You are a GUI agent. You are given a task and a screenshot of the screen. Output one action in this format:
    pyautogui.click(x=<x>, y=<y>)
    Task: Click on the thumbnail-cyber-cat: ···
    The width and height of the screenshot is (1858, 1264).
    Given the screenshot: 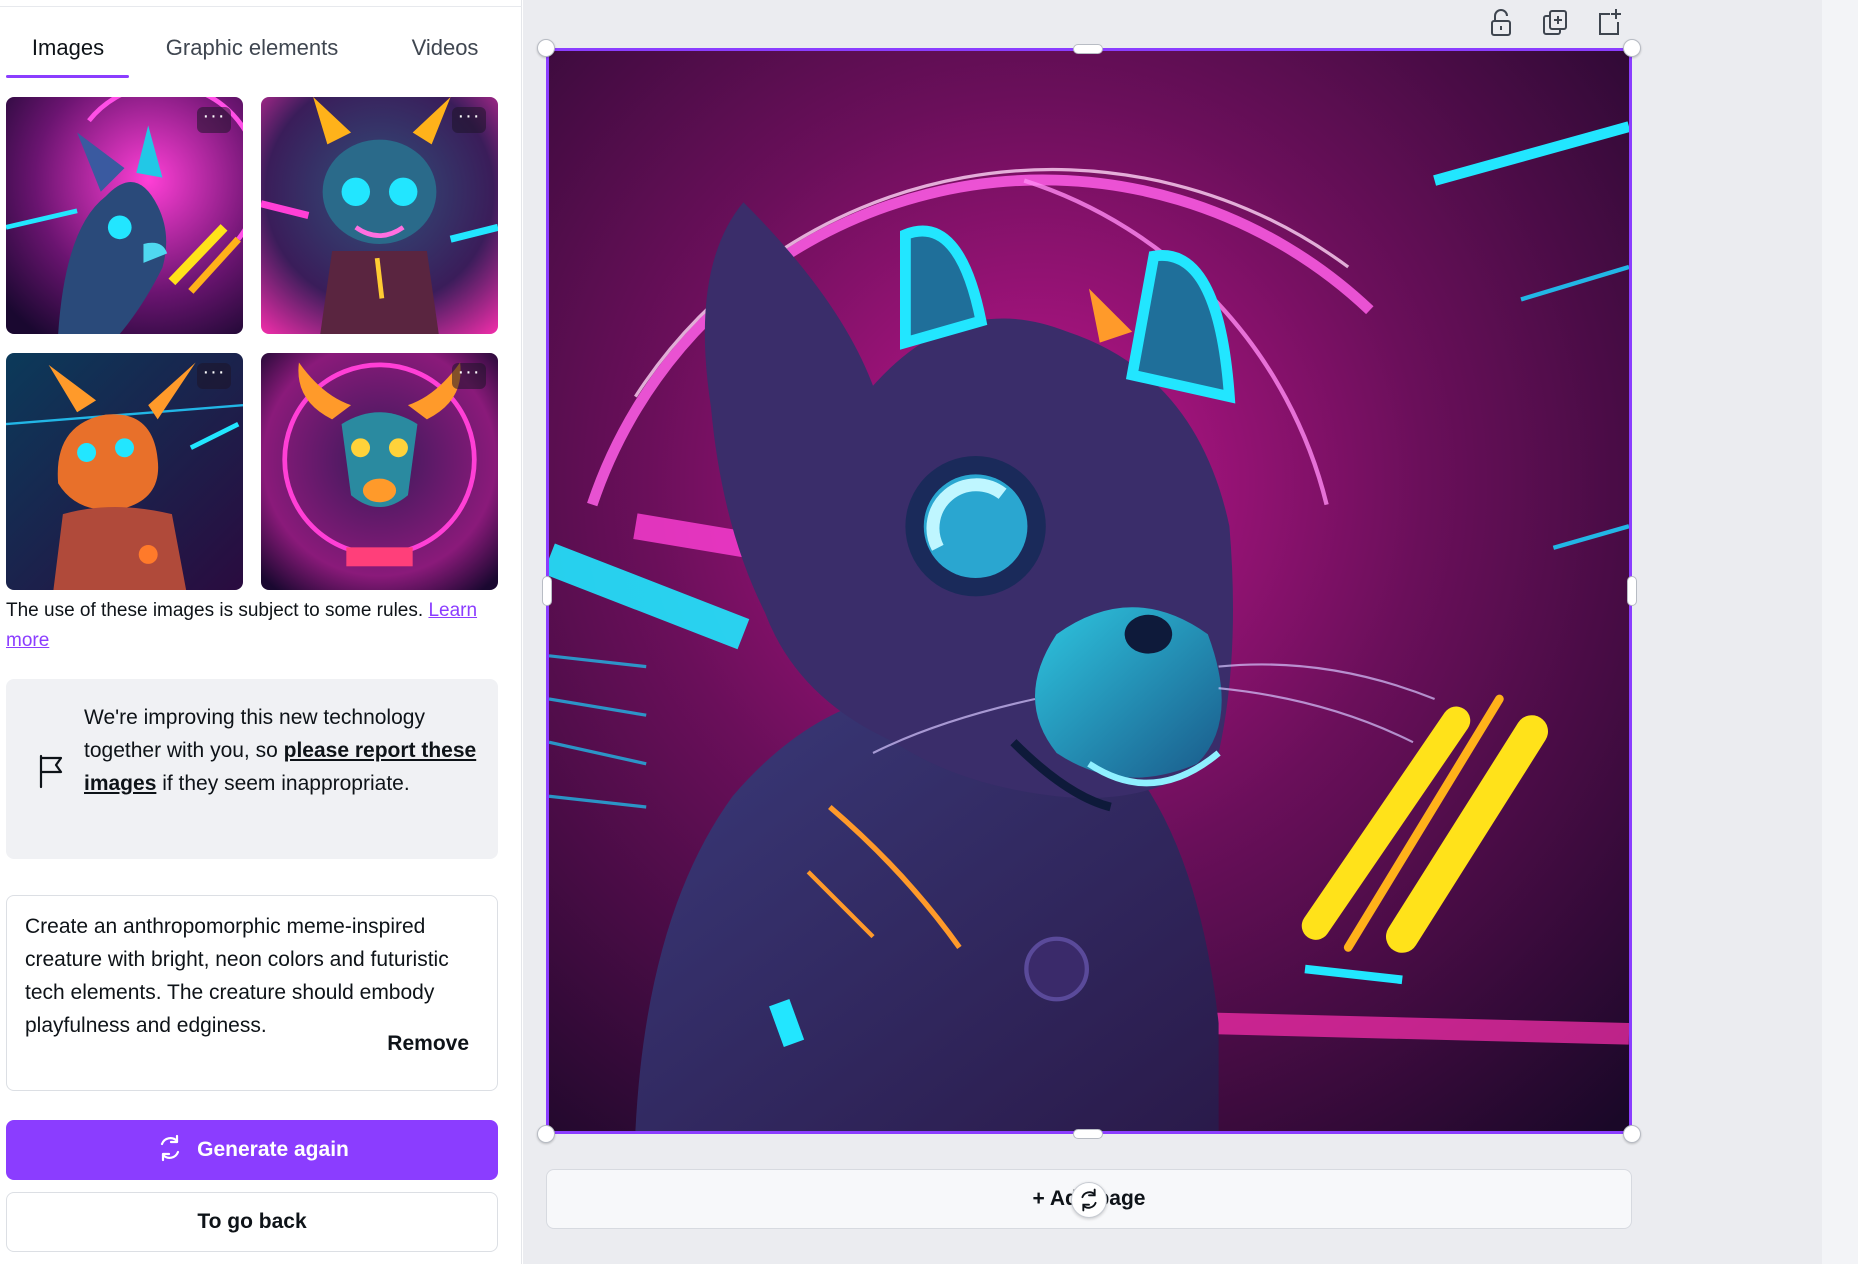 What is the action you would take?
    pyautogui.click(x=124, y=215)
    